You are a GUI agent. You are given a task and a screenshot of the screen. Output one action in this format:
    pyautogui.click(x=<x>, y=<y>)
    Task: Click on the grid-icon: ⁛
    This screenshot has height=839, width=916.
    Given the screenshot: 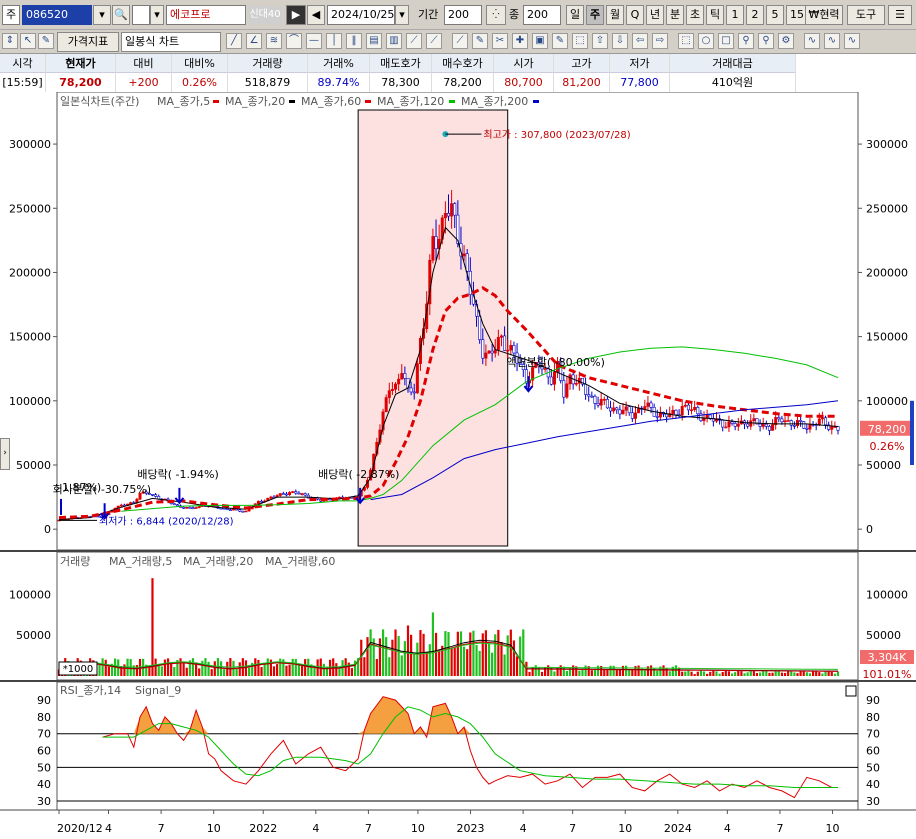 What is the action you would take?
    pyautogui.click(x=496, y=15)
    